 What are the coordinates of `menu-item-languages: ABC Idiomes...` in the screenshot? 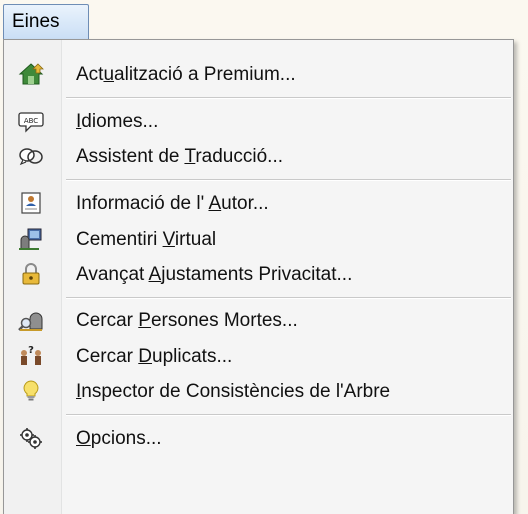 It's located at (258, 121).